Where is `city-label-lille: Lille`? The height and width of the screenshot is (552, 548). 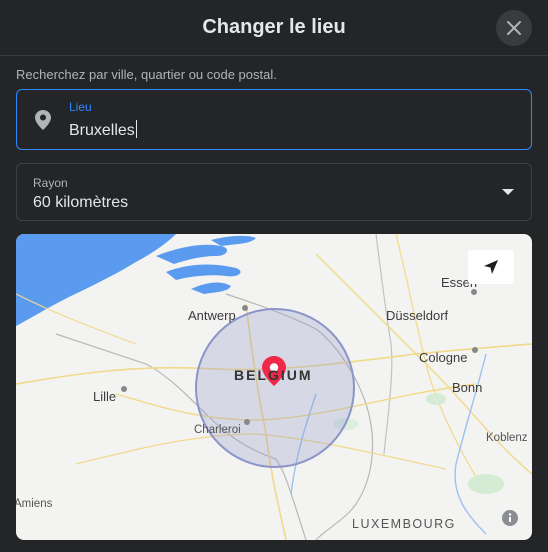
city-label-lille: Lille is located at coordinates (105, 396).